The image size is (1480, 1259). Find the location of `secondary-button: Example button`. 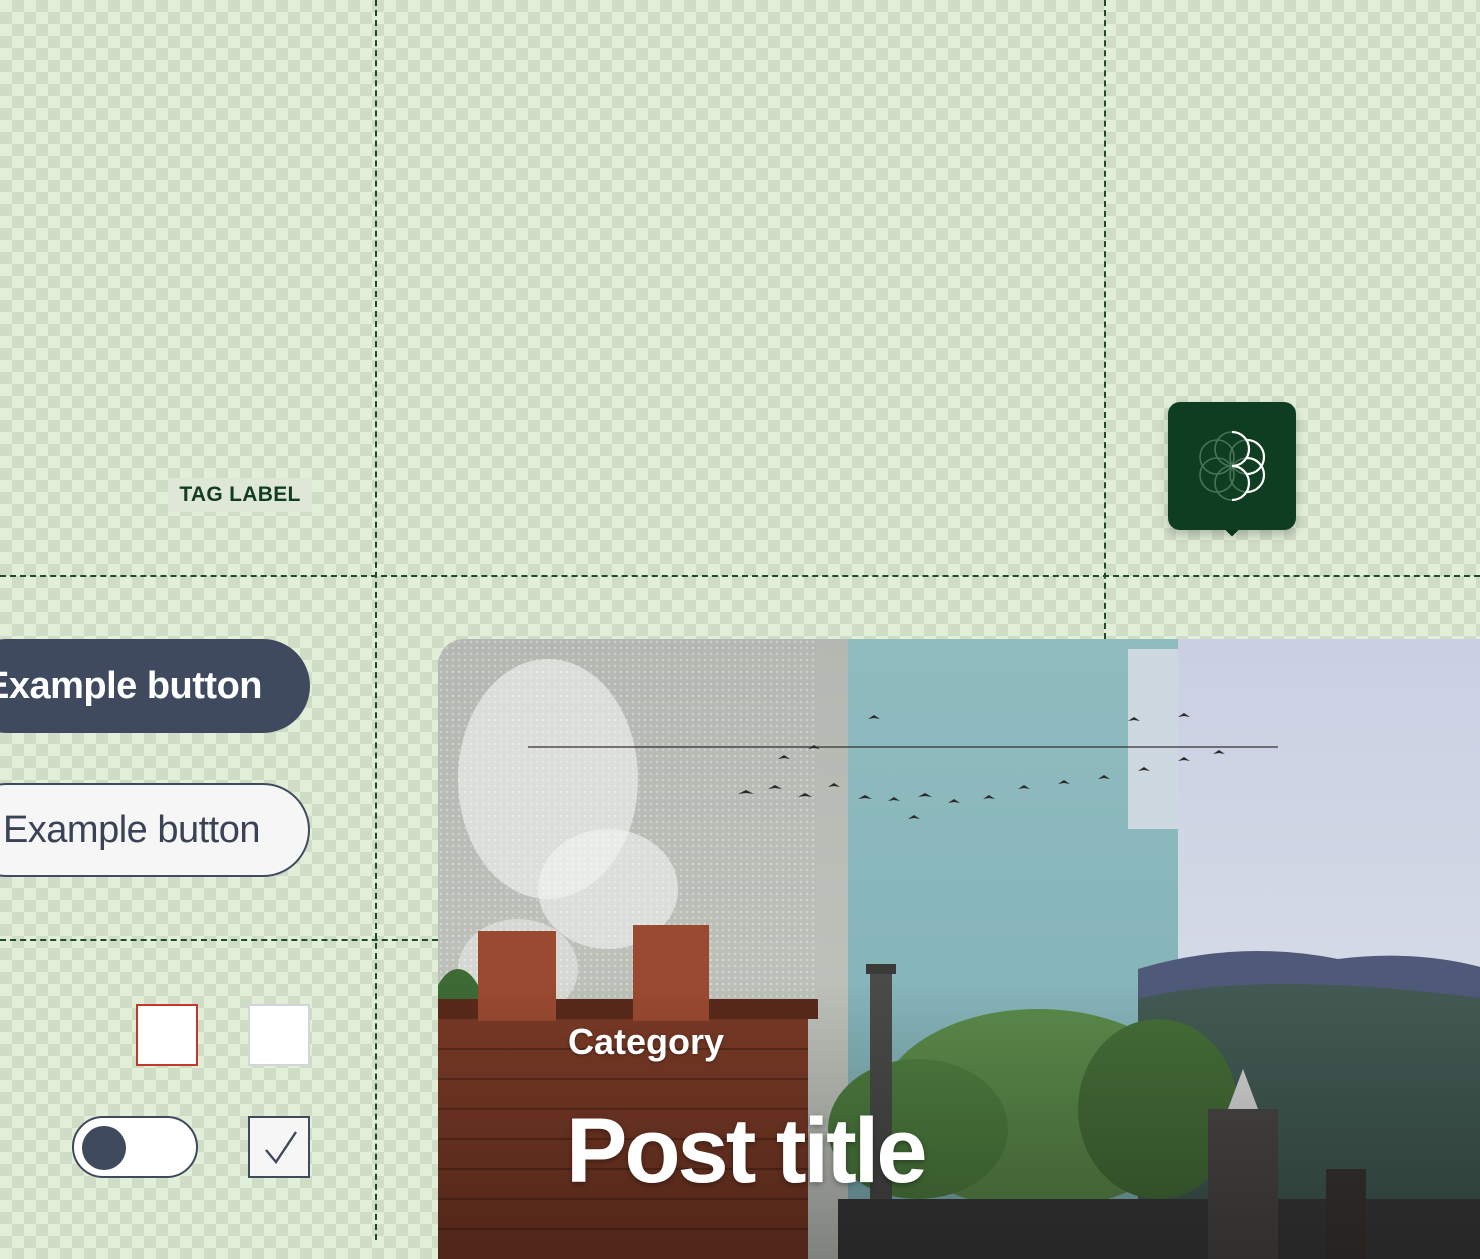

secondary-button: Example button is located at coordinates (155, 830).